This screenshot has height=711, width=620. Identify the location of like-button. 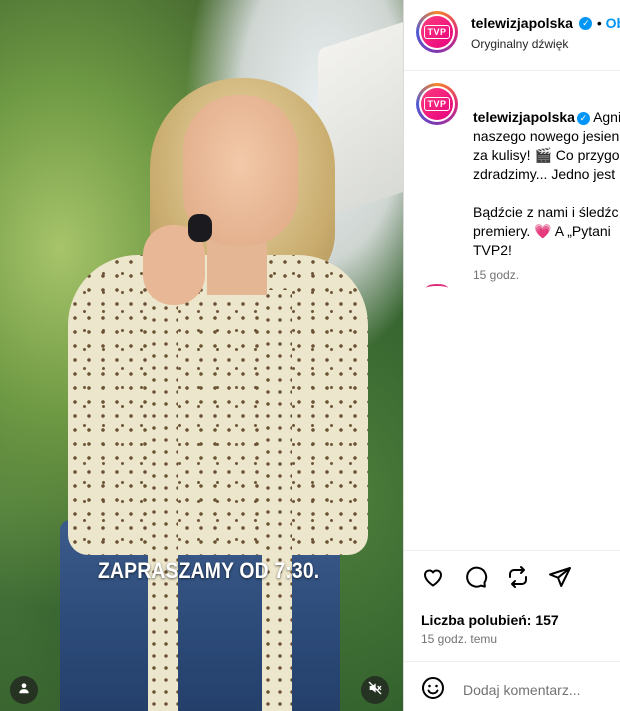
(433, 579).